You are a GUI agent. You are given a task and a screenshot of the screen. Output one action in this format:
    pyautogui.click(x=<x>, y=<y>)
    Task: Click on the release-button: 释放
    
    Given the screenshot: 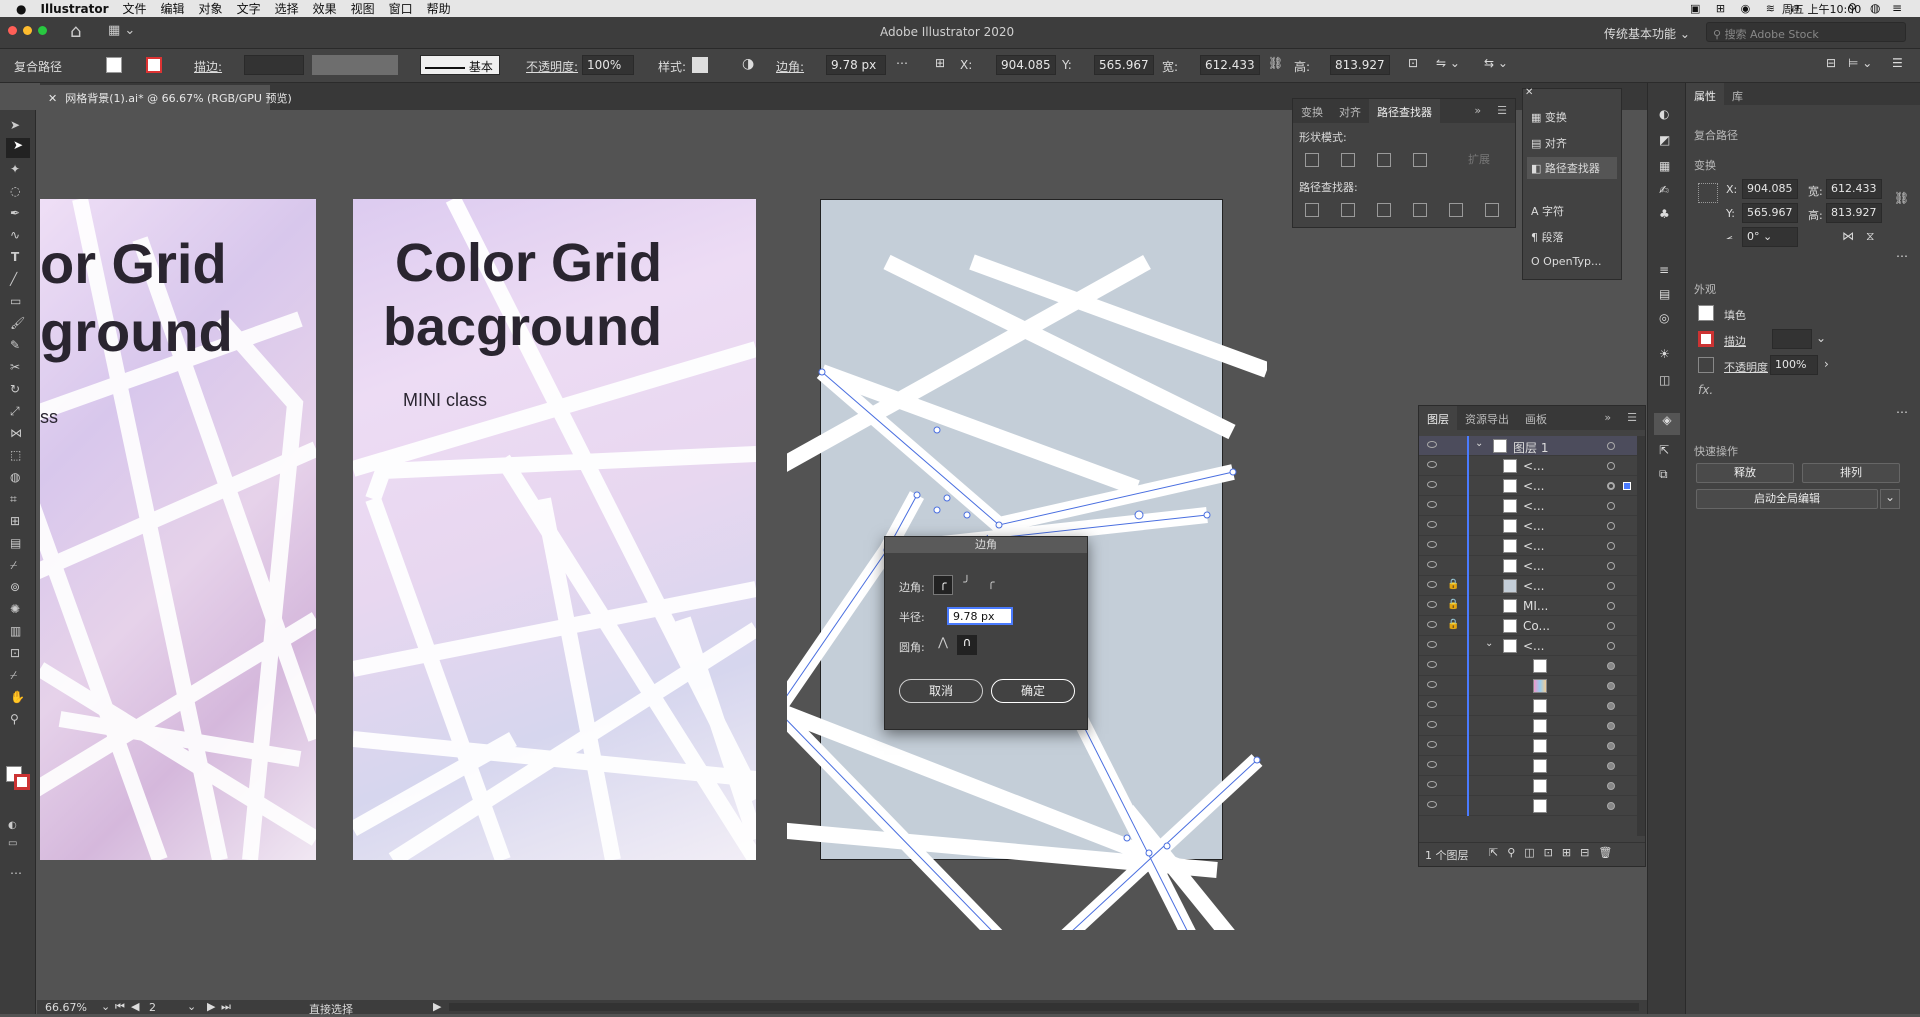 What is the action you would take?
    pyautogui.click(x=1745, y=473)
    